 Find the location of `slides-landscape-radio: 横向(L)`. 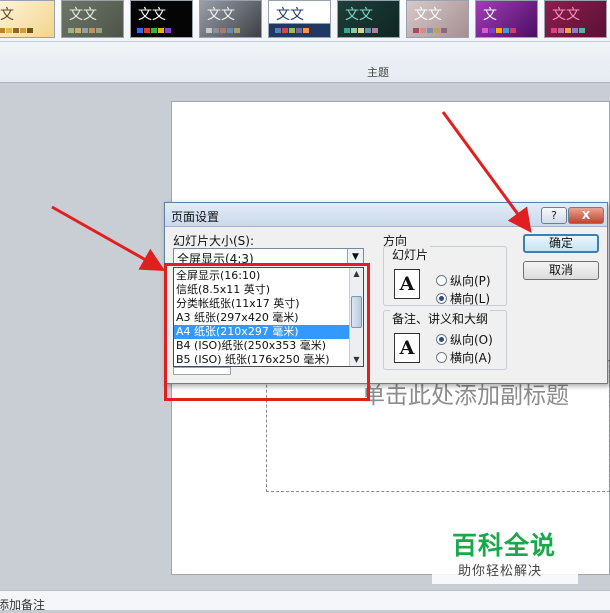

slides-landscape-radio: 横向(L) is located at coordinates (463, 298).